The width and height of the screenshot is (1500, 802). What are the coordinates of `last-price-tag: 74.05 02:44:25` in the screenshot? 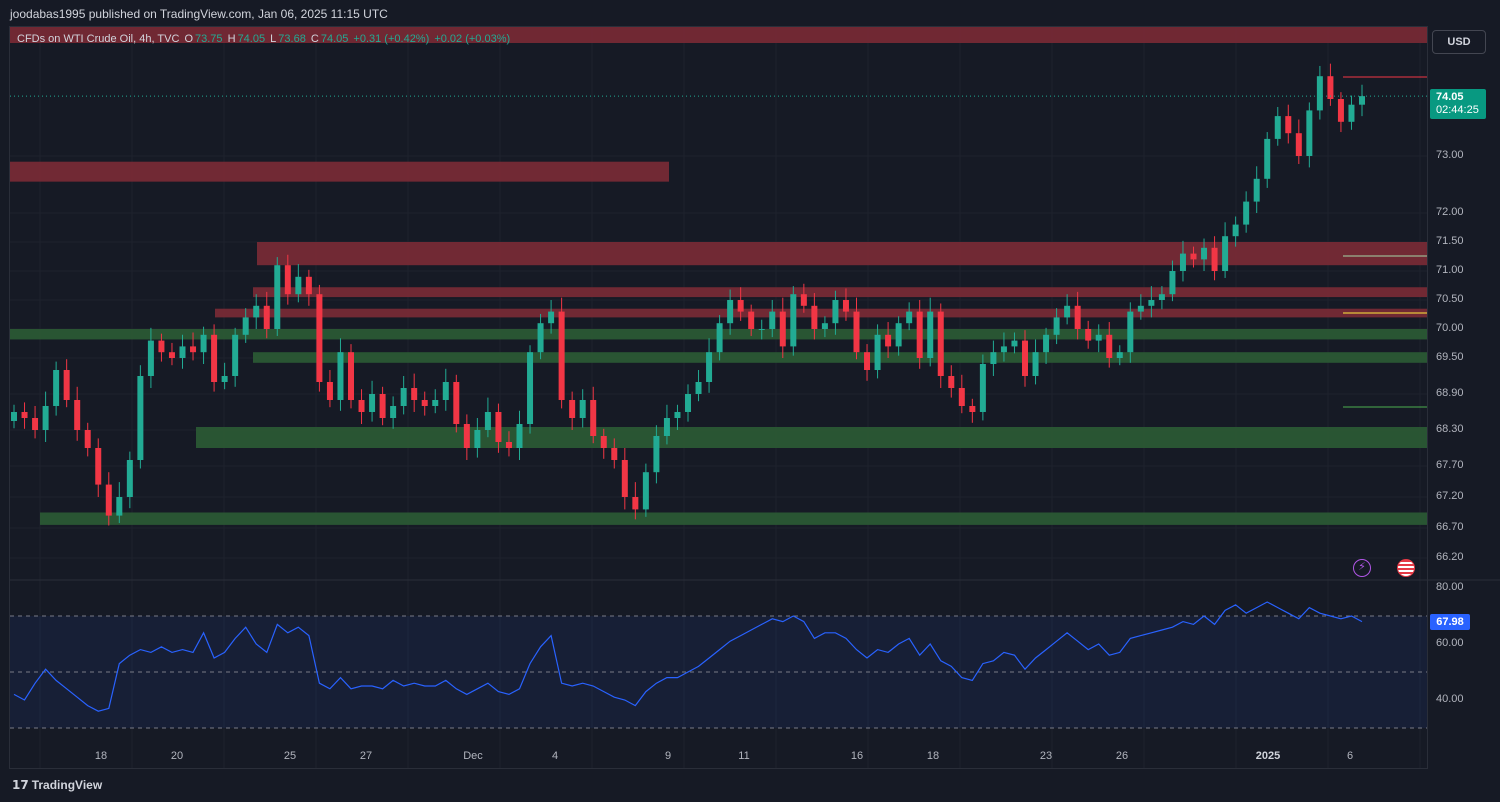 It's located at (1458, 104).